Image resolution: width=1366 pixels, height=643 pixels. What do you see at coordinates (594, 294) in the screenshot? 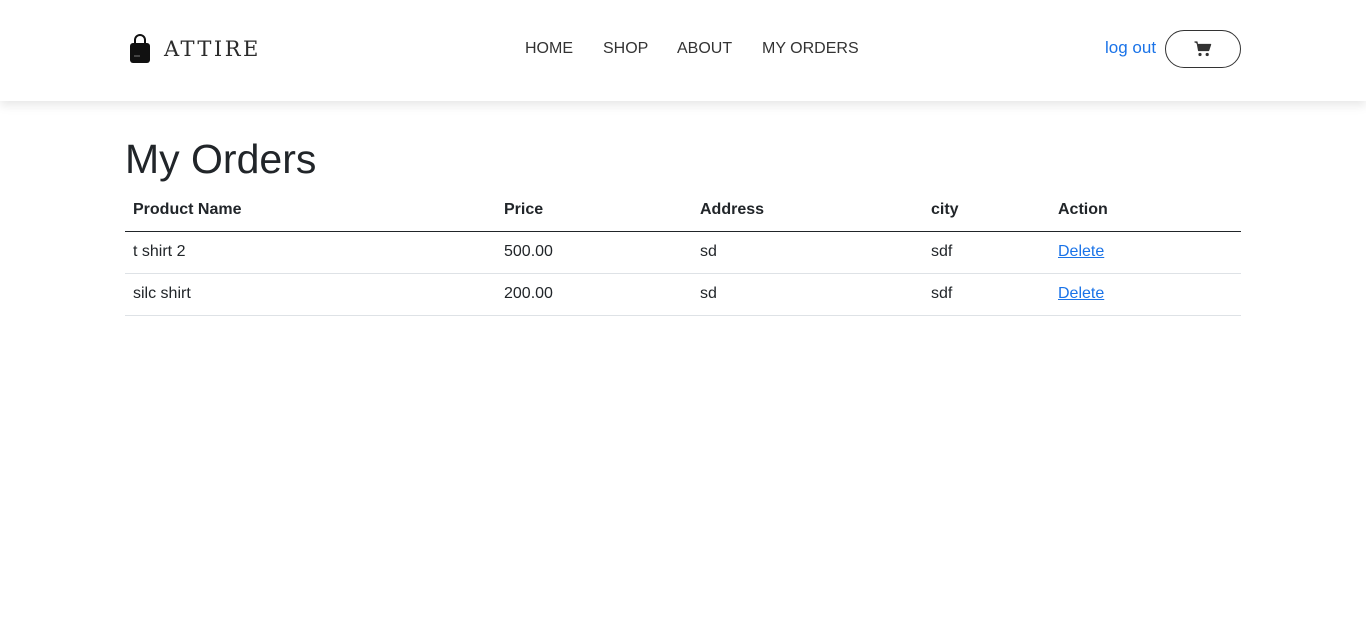
I see `cell-price: 200.00` at bounding box center [594, 294].